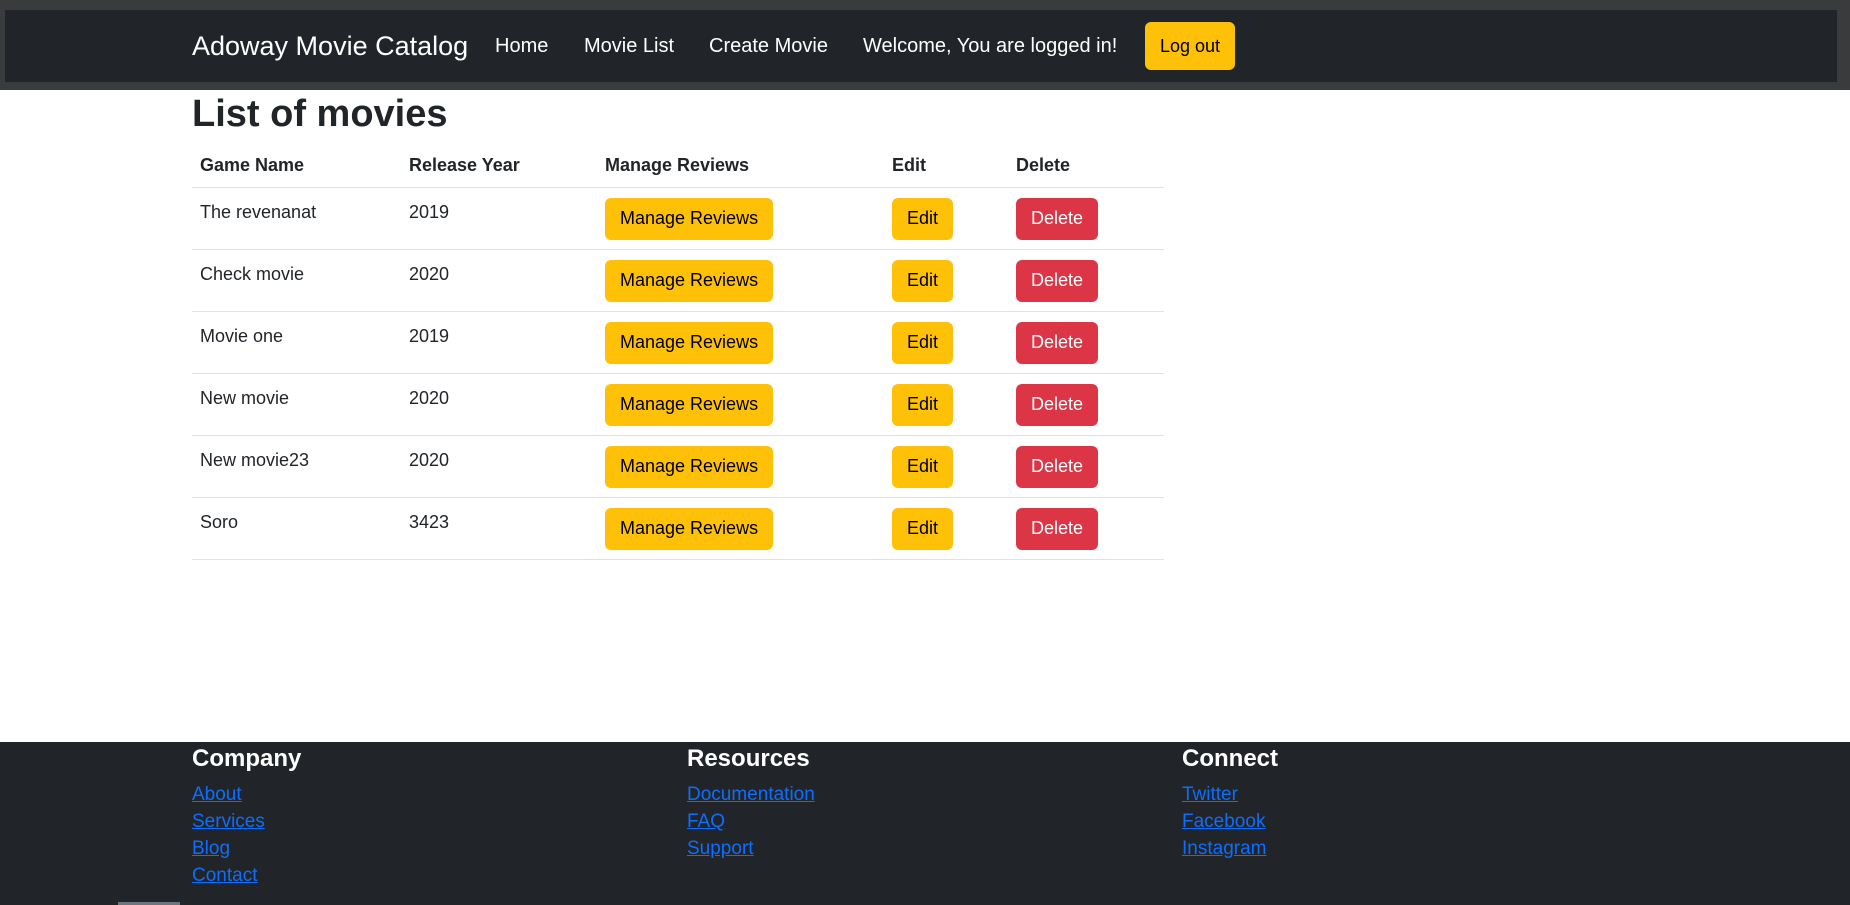  What do you see at coordinates (246, 848) in the screenshot?
I see `footer-link-blog: Blog` at bounding box center [246, 848].